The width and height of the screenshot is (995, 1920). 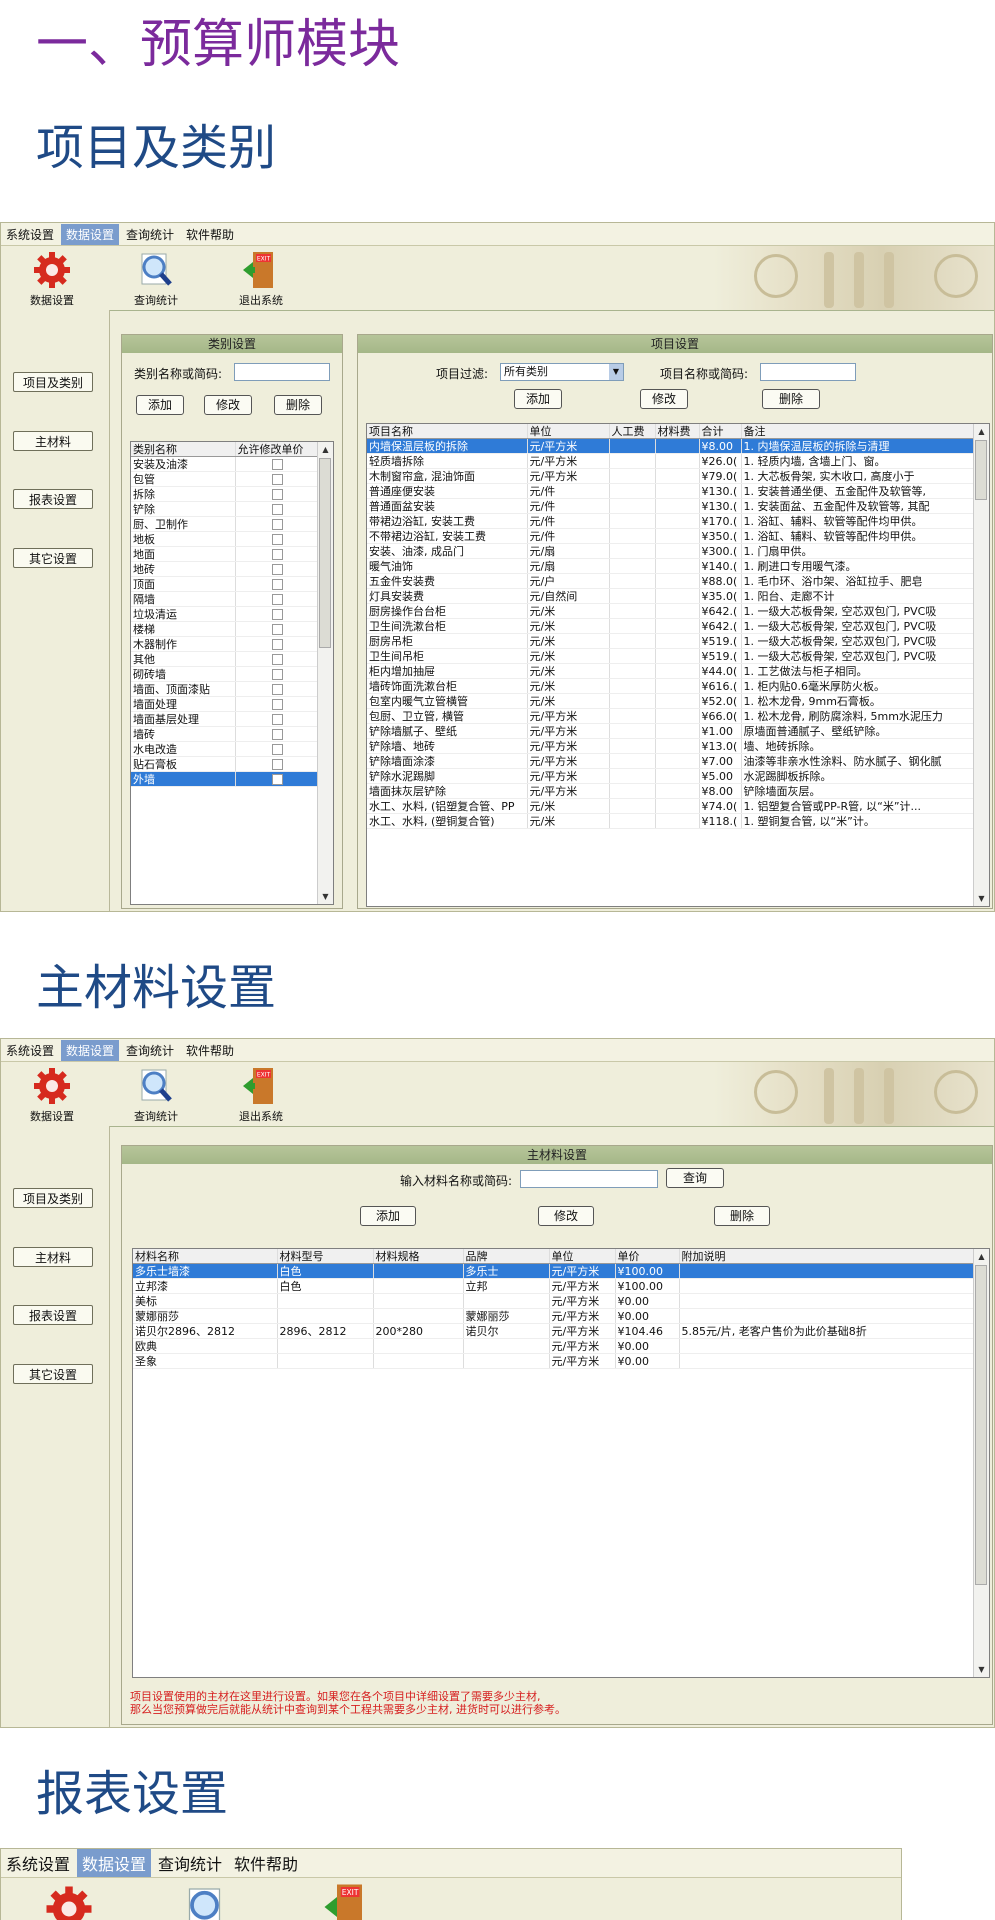 I want to click on project-search-input, so click(x=808, y=372).